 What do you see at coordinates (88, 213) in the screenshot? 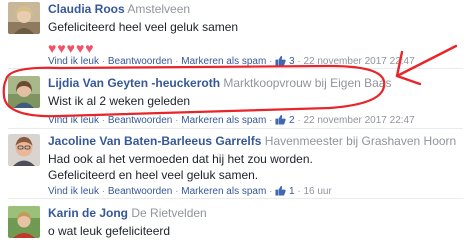
I see `author-name: Karin de Jong` at bounding box center [88, 213].